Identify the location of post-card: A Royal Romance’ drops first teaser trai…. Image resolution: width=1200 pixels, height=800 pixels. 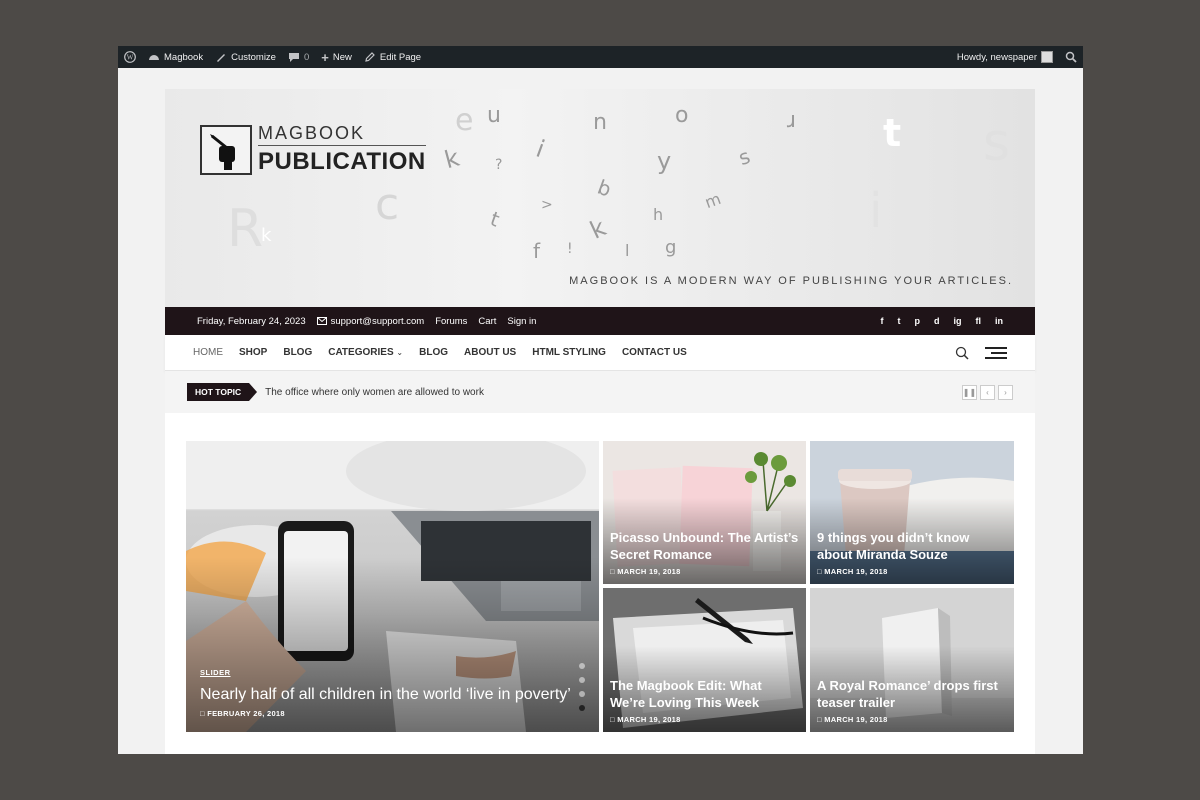
(912, 660).